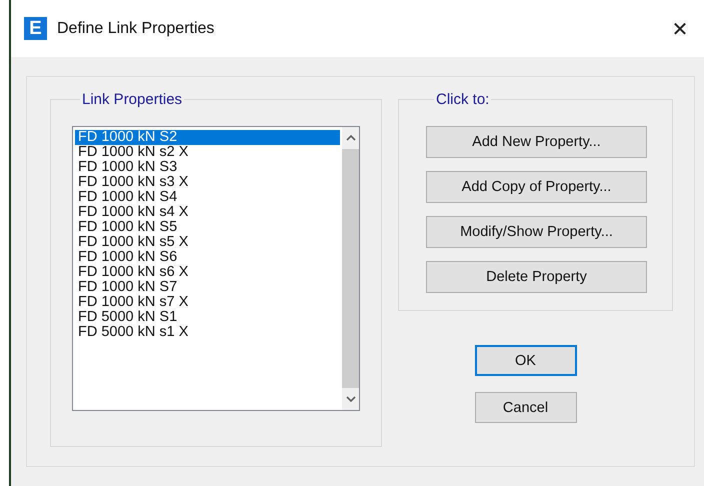 The image size is (704, 486). What do you see at coordinates (462, 99) in the screenshot?
I see `group-label: Click to:` at bounding box center [462, 99].